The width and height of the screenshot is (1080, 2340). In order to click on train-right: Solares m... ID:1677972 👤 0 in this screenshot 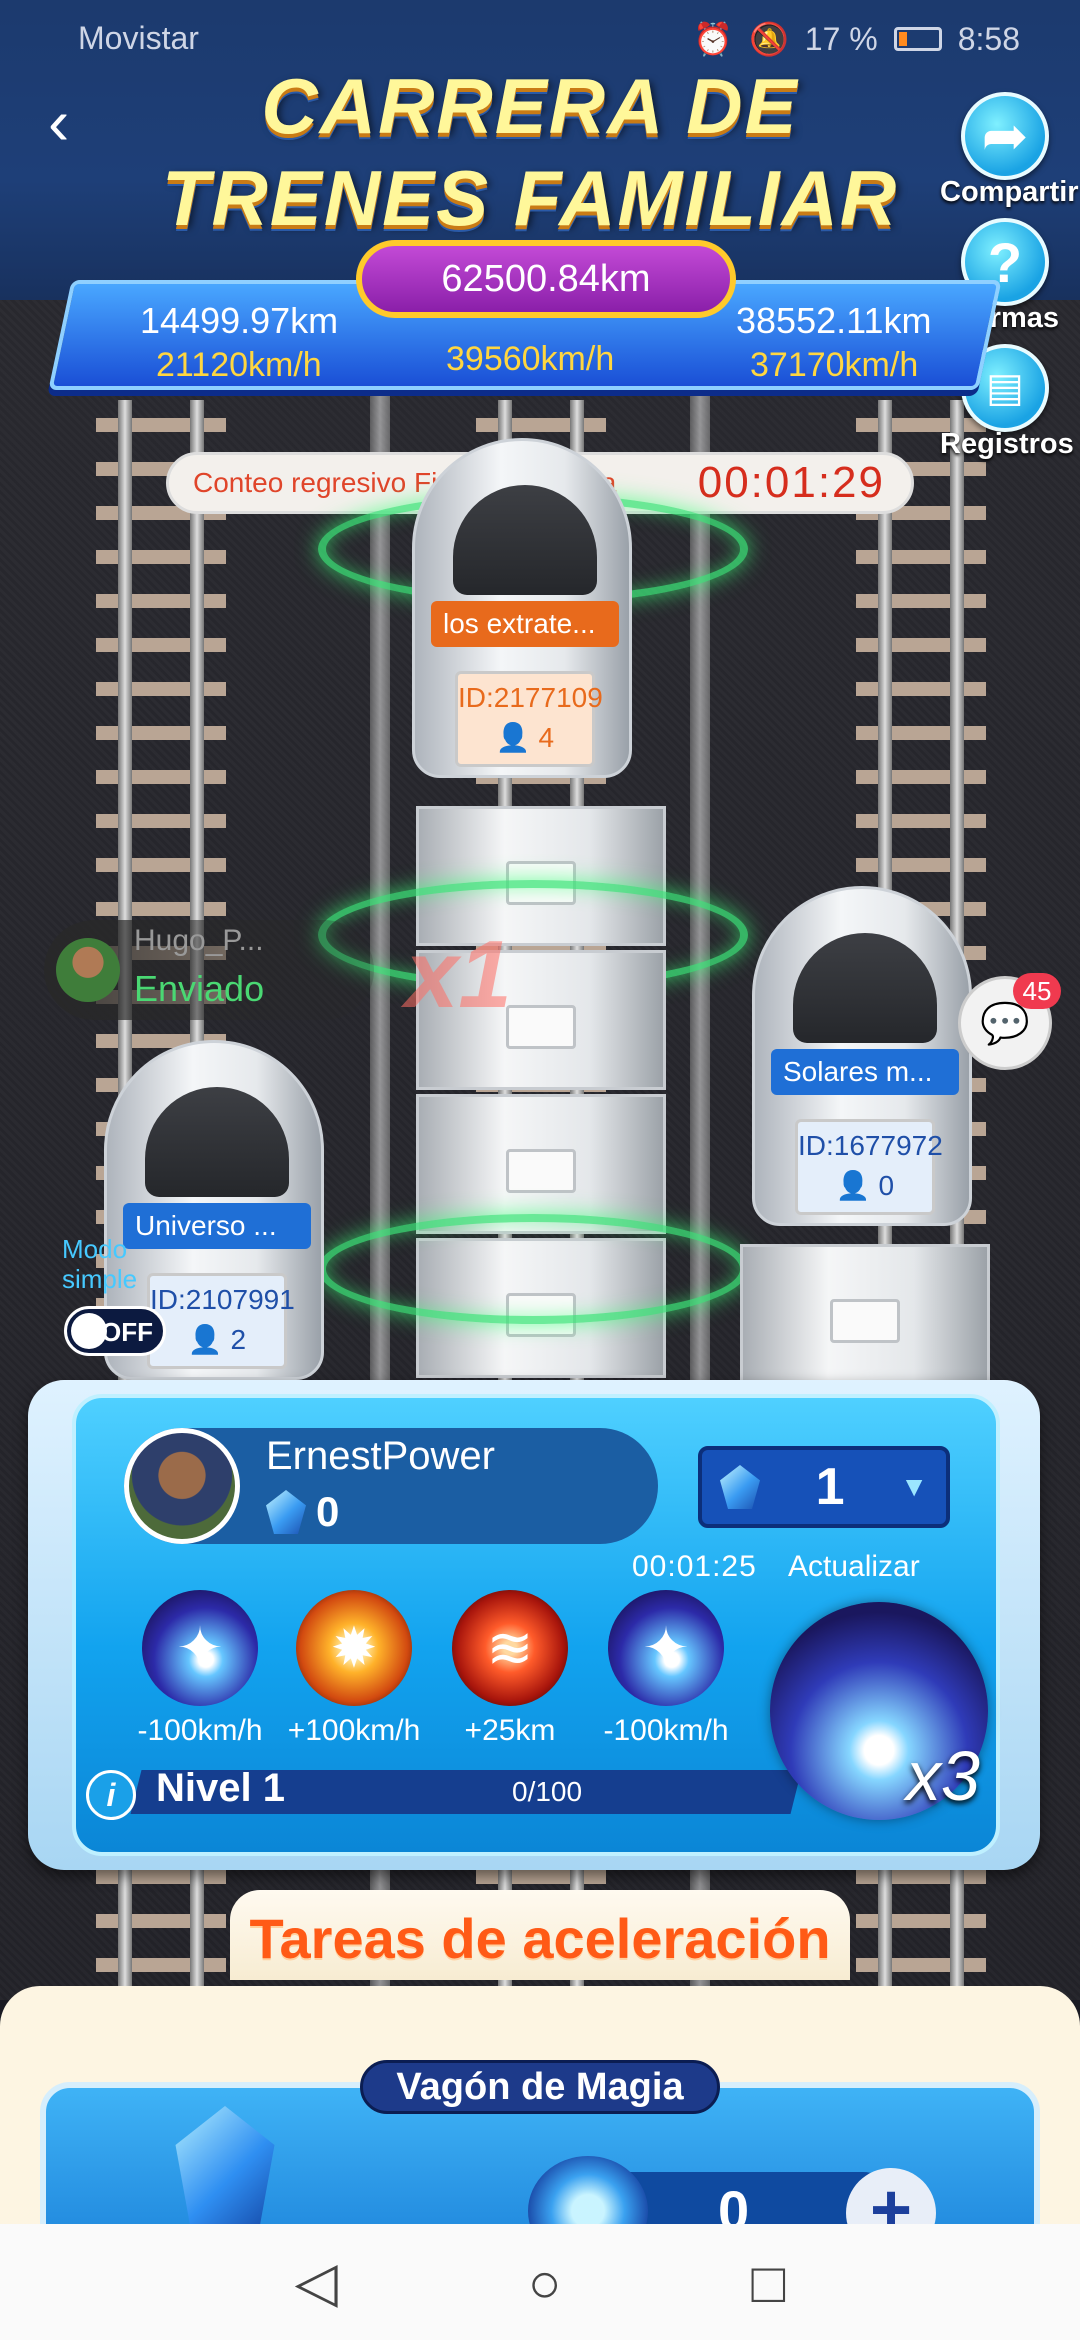, I will do `click(862, 1056)`.